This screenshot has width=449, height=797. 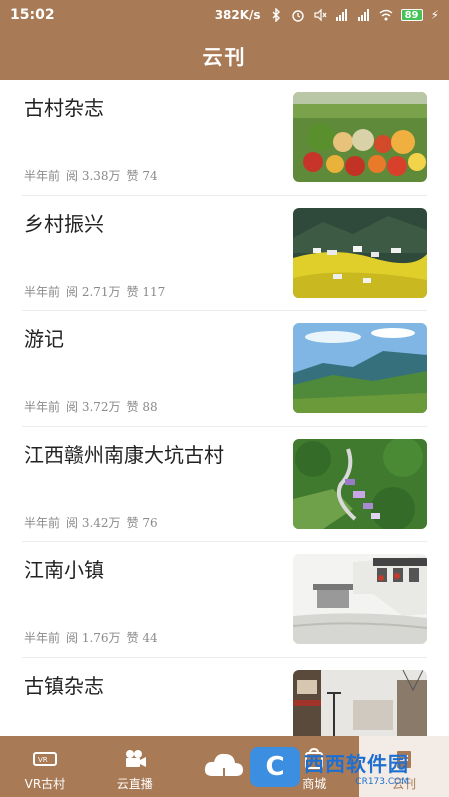 I want to click on status-bar: 15:02 382K/s 89 ⚡, so click(x=224, y=15).